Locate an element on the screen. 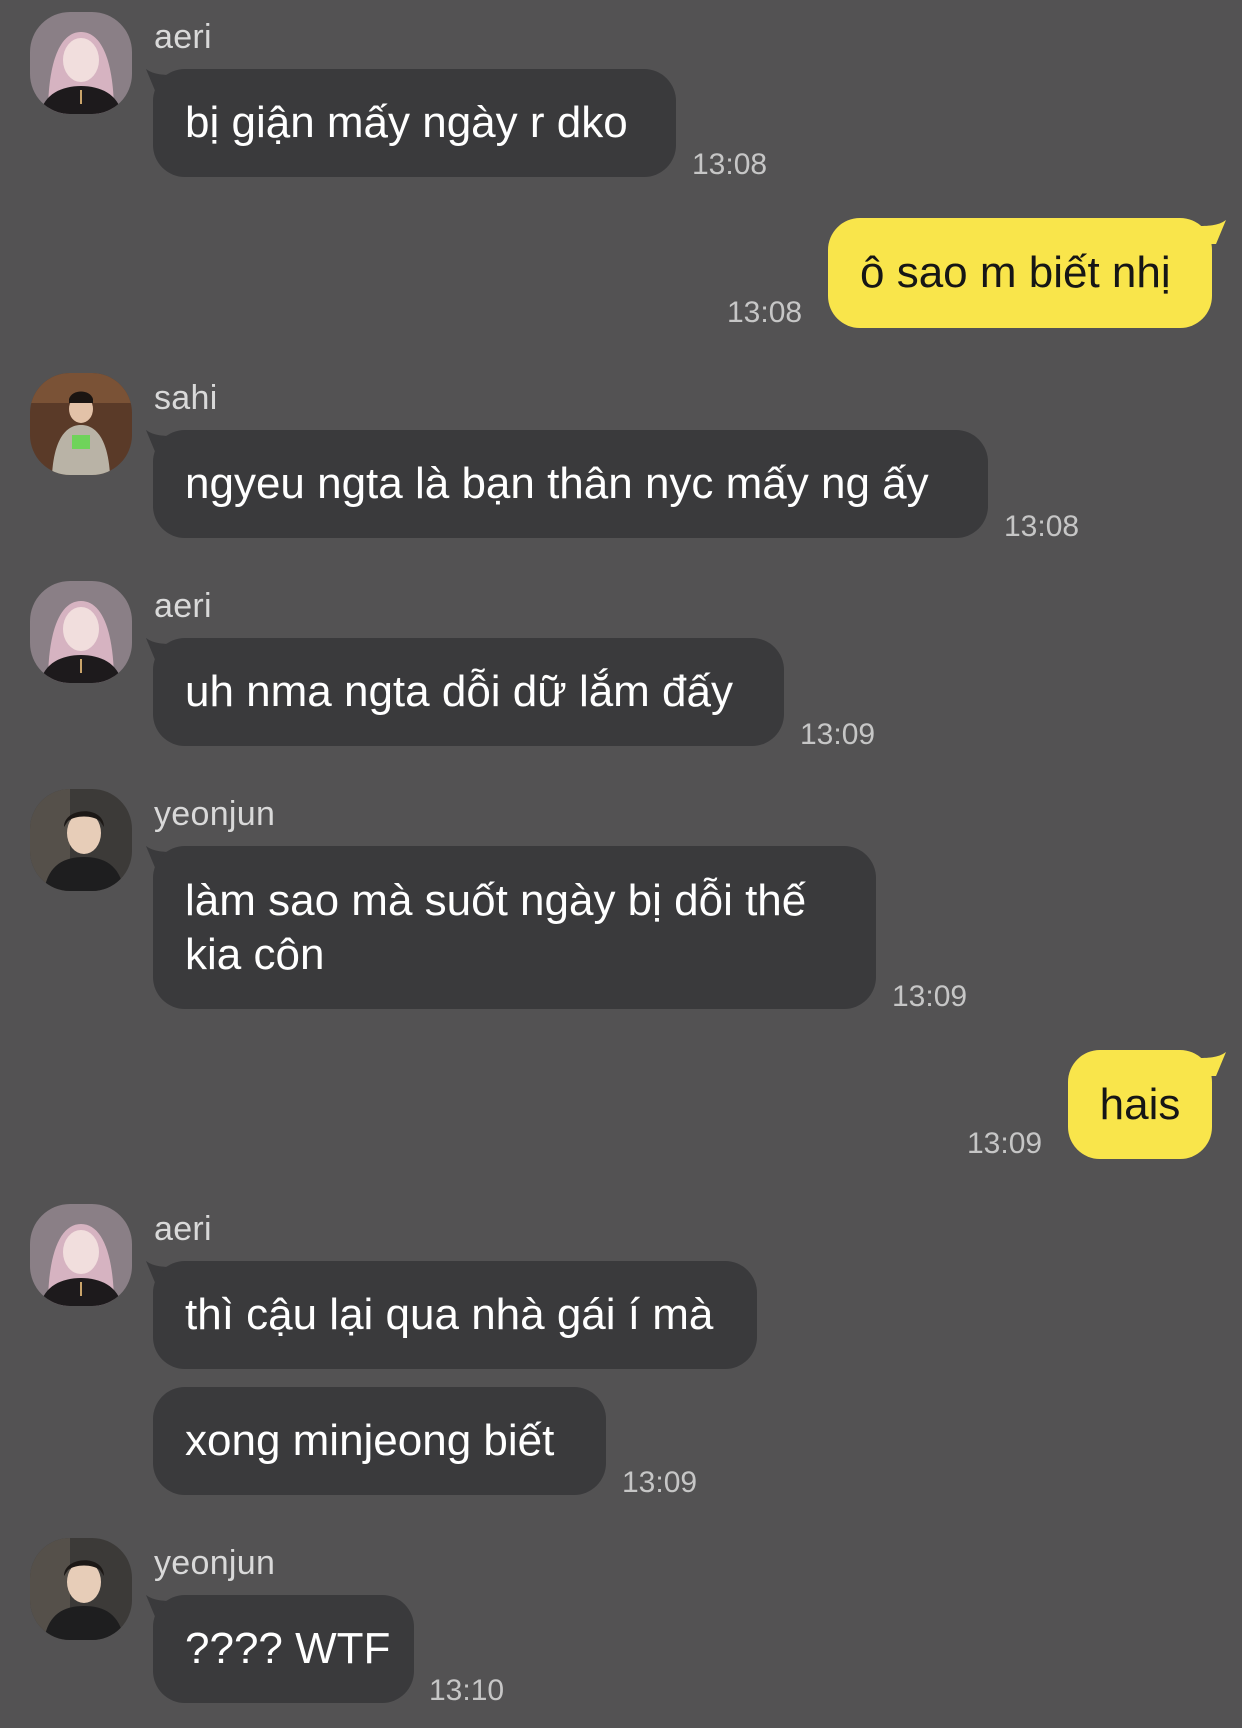 This screenshot has width=1242, height=1728. message-bubble: bị giận mấy ngày r dko is located at coordinates (414, 123).